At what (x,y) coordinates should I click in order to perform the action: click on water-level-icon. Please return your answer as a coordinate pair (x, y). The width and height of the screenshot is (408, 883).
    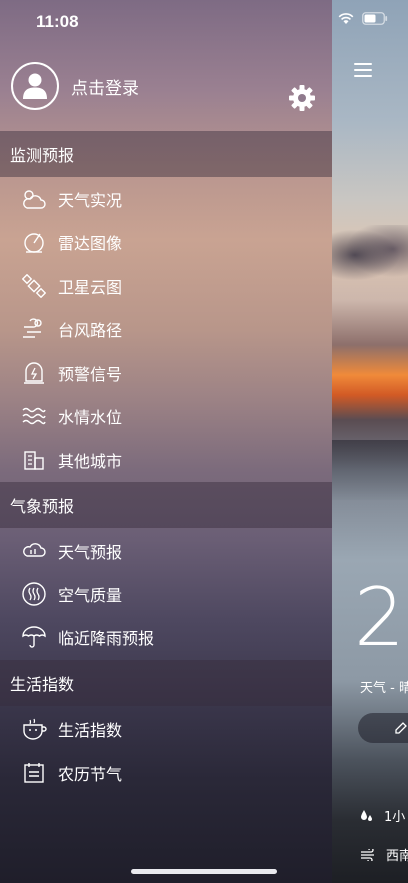
    Looking at the image, I should click on (34, 416).